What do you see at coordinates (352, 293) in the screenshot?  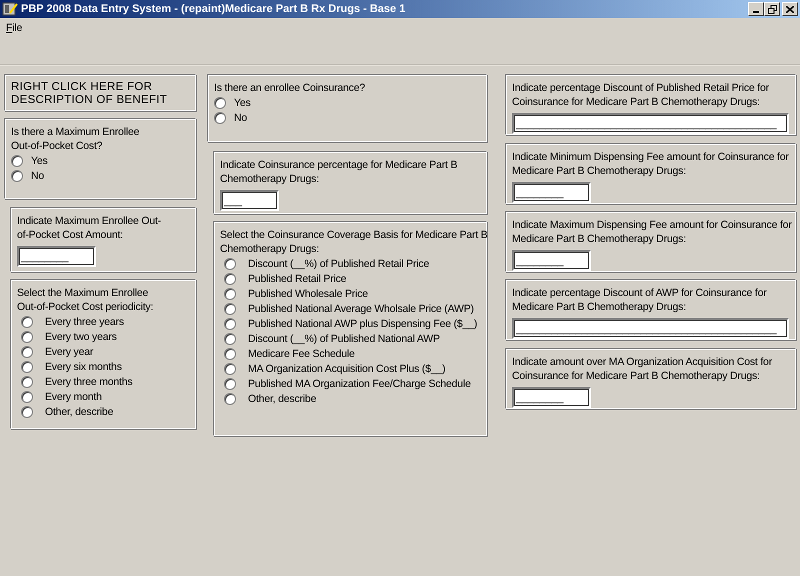 I see `radio-option: Published Wholesale Price` at bounding box center [352, 293].